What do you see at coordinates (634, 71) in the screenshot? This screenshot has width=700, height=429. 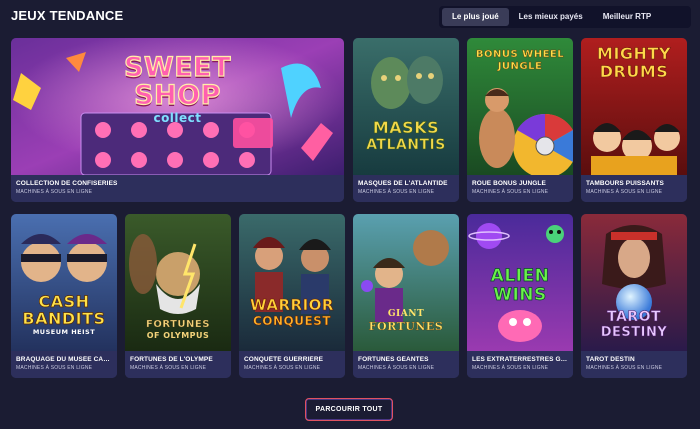 I see `game-logo-line-2: DRUMS` at bounding box center [634, 71].